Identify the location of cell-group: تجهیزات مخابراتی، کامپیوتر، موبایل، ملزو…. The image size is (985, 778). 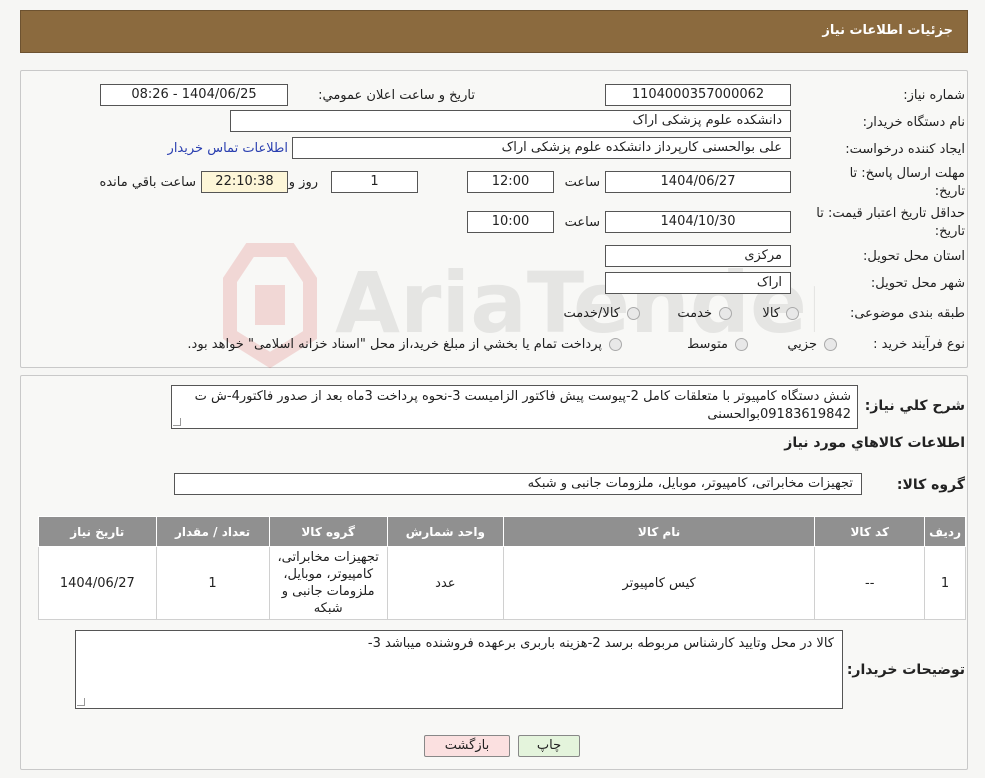
(328, 583).